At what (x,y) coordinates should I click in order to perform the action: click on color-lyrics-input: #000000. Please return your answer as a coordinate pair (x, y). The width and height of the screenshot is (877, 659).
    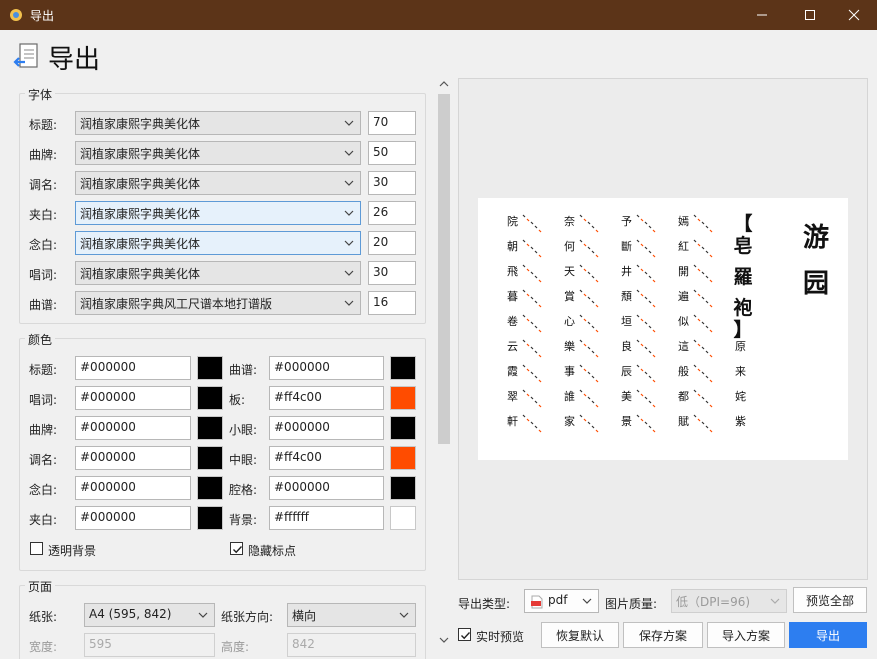
    Looking at the image, I should click on (133, 398).